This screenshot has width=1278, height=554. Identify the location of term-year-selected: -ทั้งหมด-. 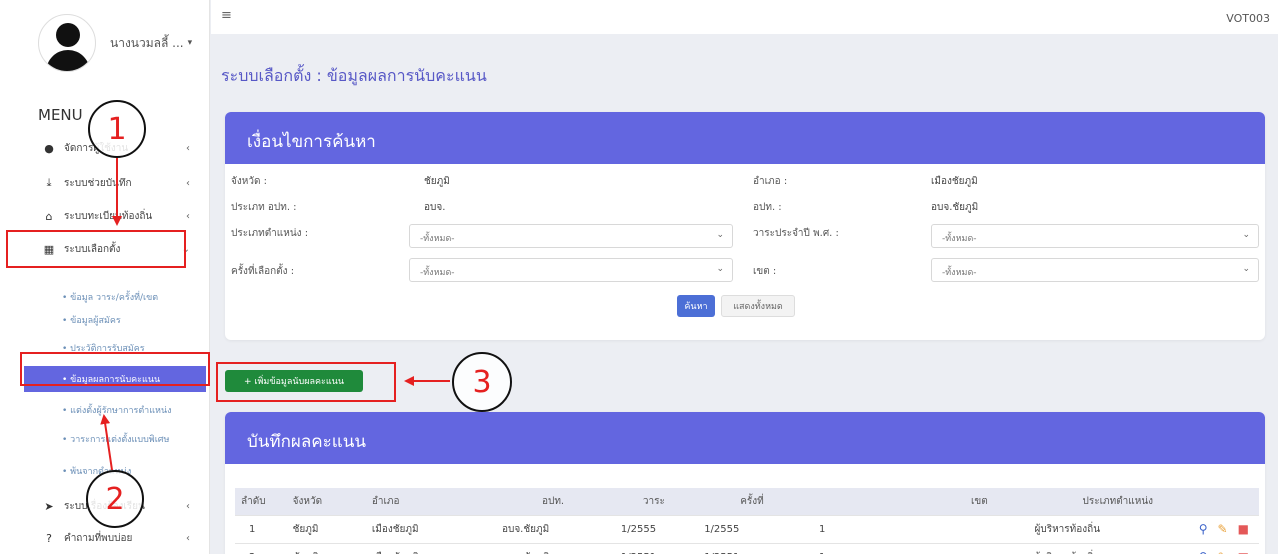
(959, 239).